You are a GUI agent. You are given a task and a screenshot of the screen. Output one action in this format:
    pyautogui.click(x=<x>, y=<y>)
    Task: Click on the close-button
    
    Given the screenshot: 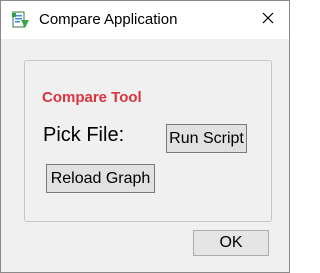 What is the action you would take?
    pyautogui.click(x=268, y=20)
    